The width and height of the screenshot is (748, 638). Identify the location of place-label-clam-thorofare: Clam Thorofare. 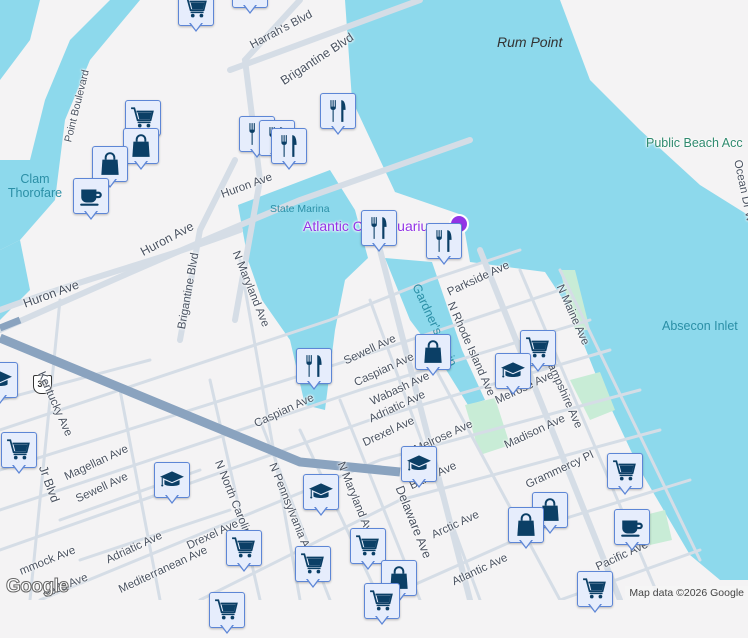
(35, 186).